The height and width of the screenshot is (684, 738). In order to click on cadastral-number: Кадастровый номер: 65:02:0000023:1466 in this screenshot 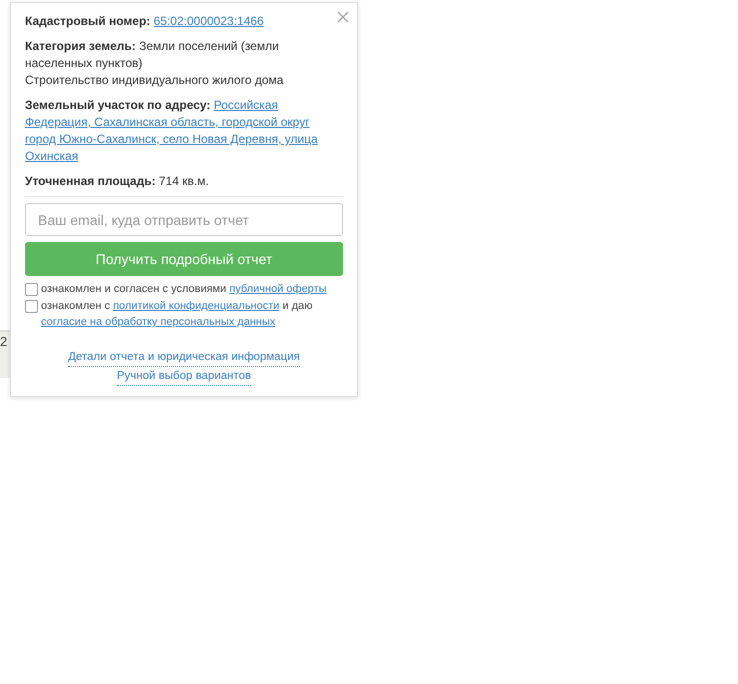, I will do `click(145, 21)`.